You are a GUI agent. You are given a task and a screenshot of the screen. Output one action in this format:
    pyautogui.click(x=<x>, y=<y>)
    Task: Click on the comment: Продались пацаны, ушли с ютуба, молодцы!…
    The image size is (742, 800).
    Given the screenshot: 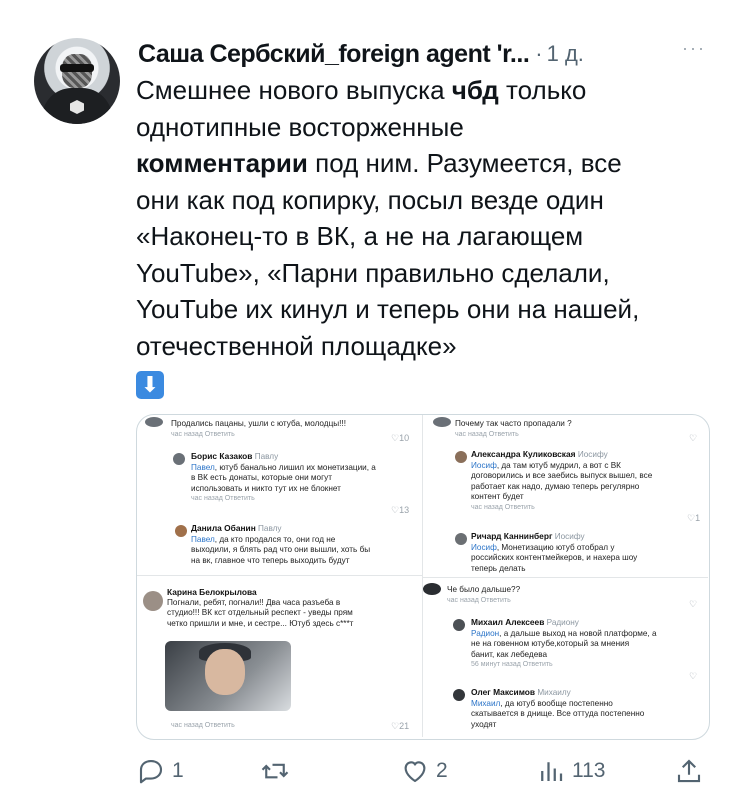 What is the action you would take?
    pyautogui.click(x=258, y=428)
    